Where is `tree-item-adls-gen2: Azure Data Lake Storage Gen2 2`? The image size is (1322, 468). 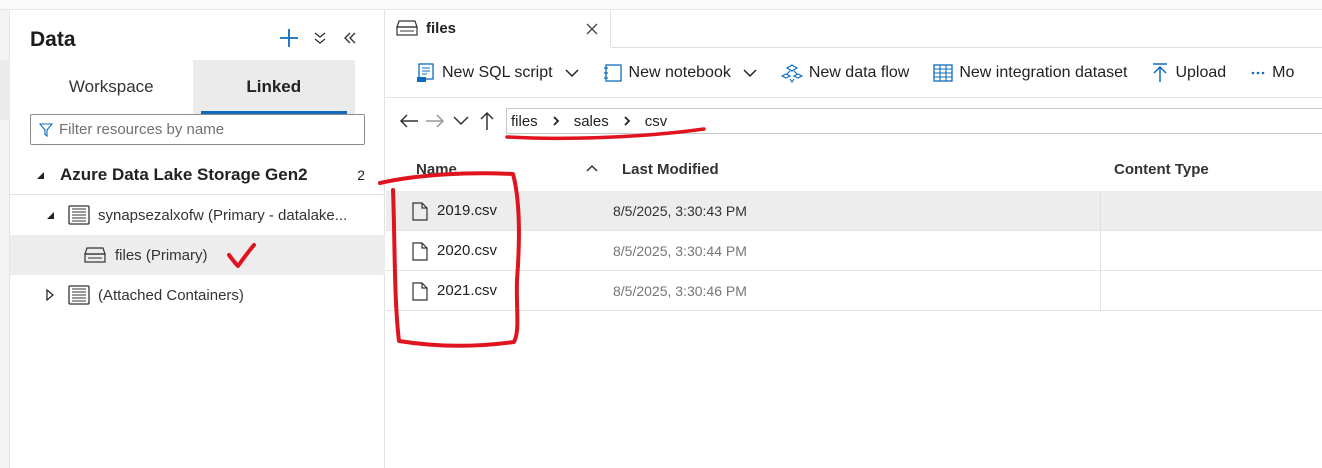
tree-item-adls-gen2: Azure Data Lake Storage Gen2 2 is located at coordinates (197, 175).